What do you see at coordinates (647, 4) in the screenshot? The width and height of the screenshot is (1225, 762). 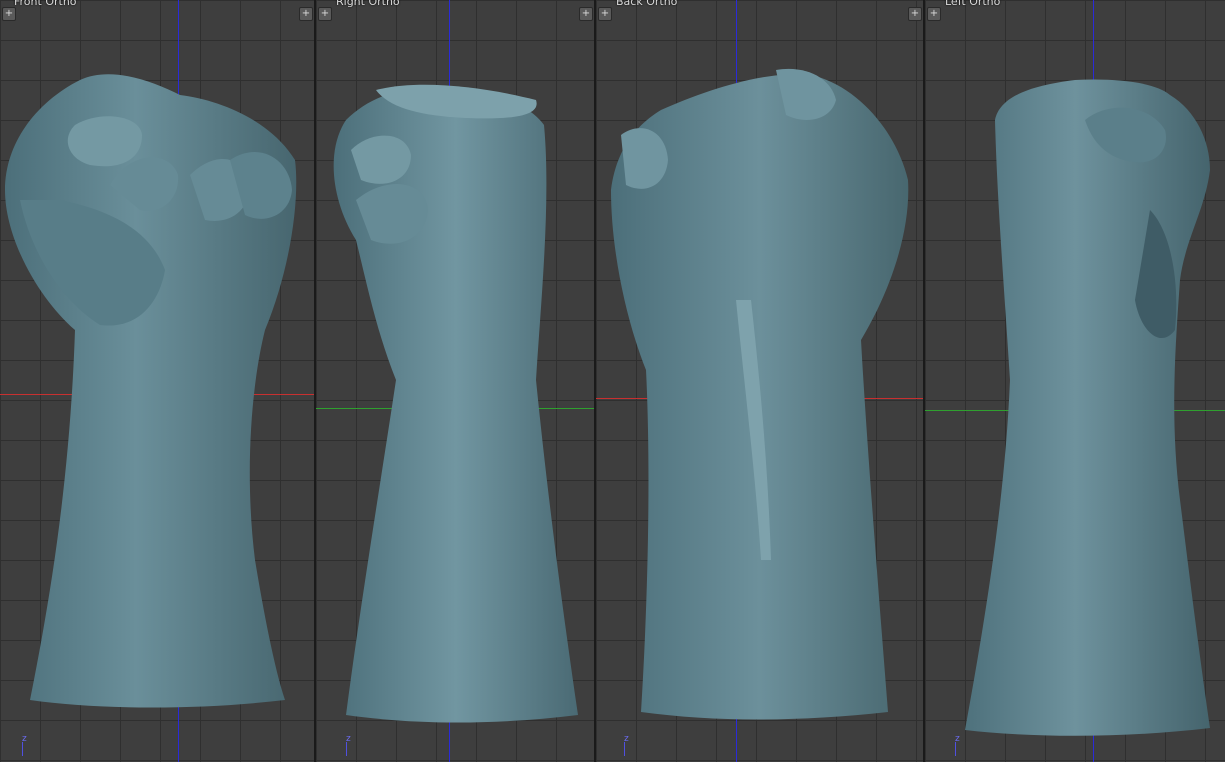 I see `viewport-label: Back Ortho` at bounding box center [647, 4].